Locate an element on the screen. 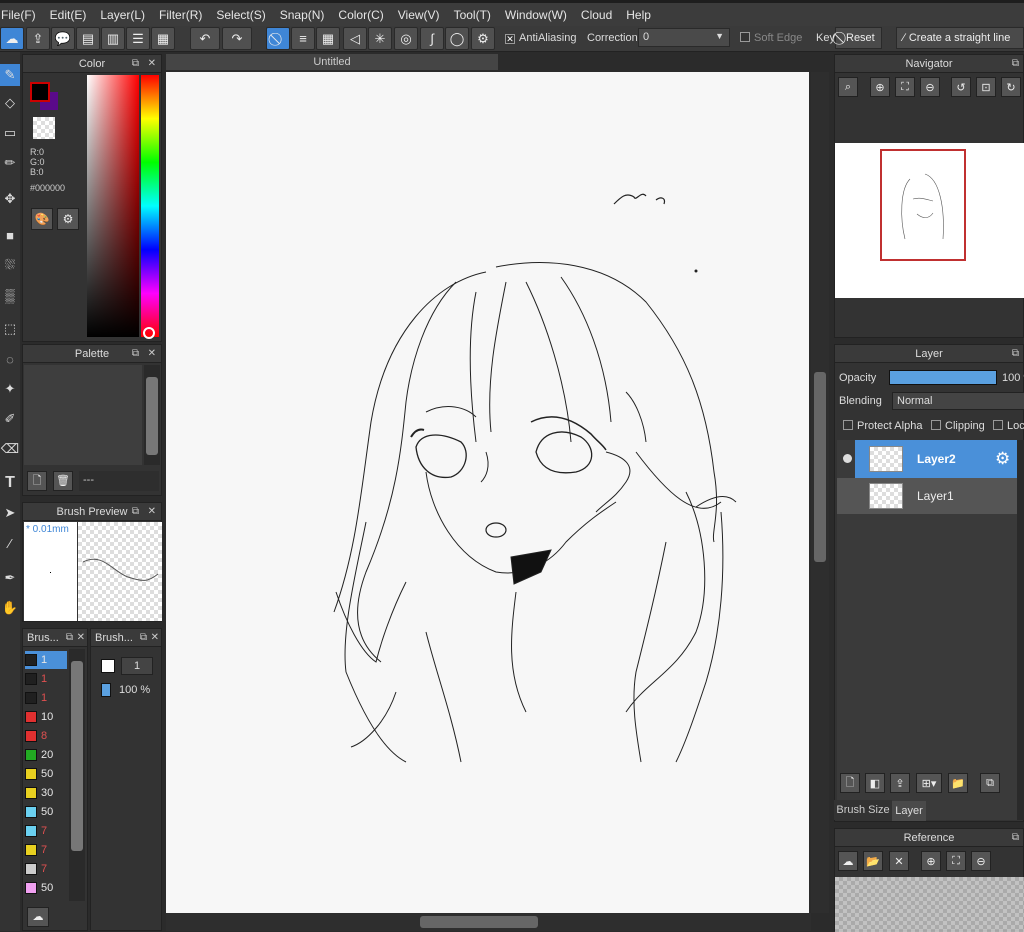 The width and height of the screenshot is (1024, 932). brush-tool-icon: ✎ is located at coordinates (10, 75).